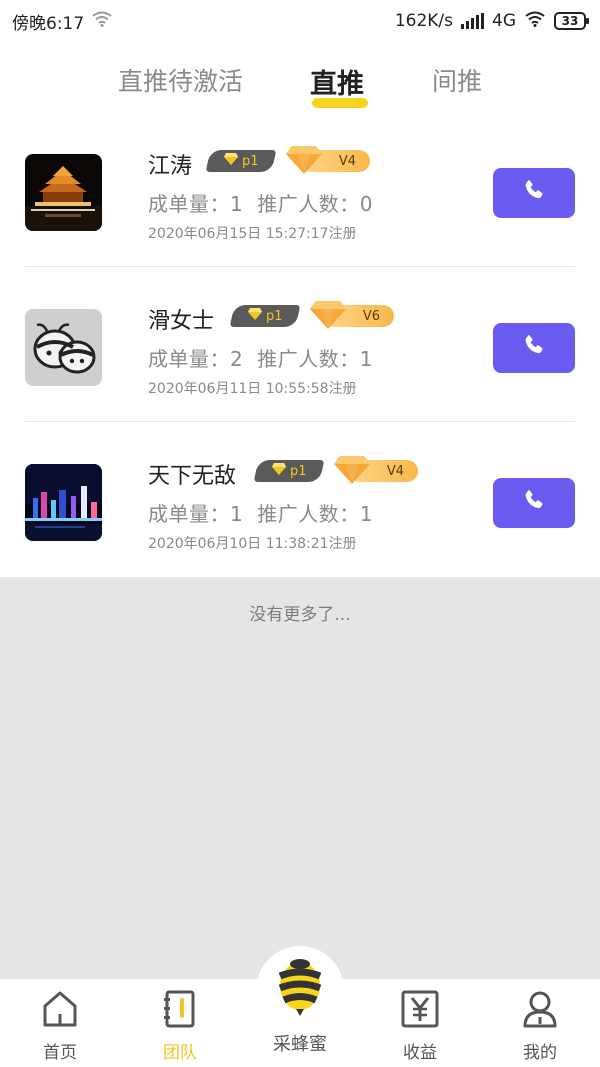  Describe the element at coordinates (237, 359) in the screenshot. I see `orders-count: 2` at that location.